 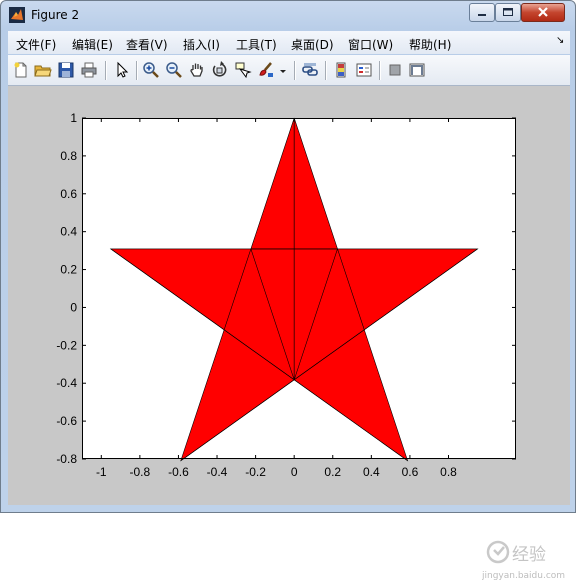 What do you see at coordinates (101, 472) in the screenshot?
I see `x-tick-label: -1` at bounding box center [101, 472].